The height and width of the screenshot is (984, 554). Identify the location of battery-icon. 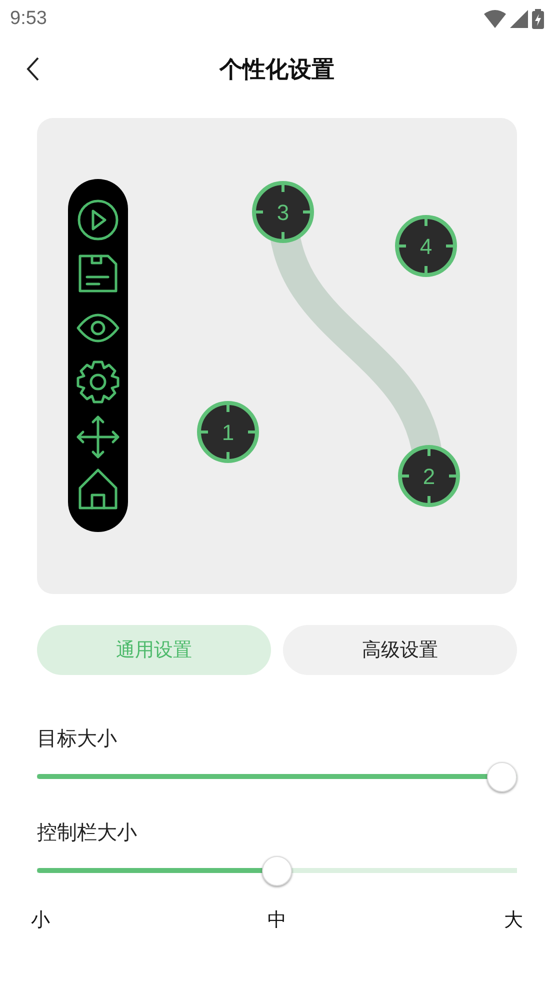
(538, 19).